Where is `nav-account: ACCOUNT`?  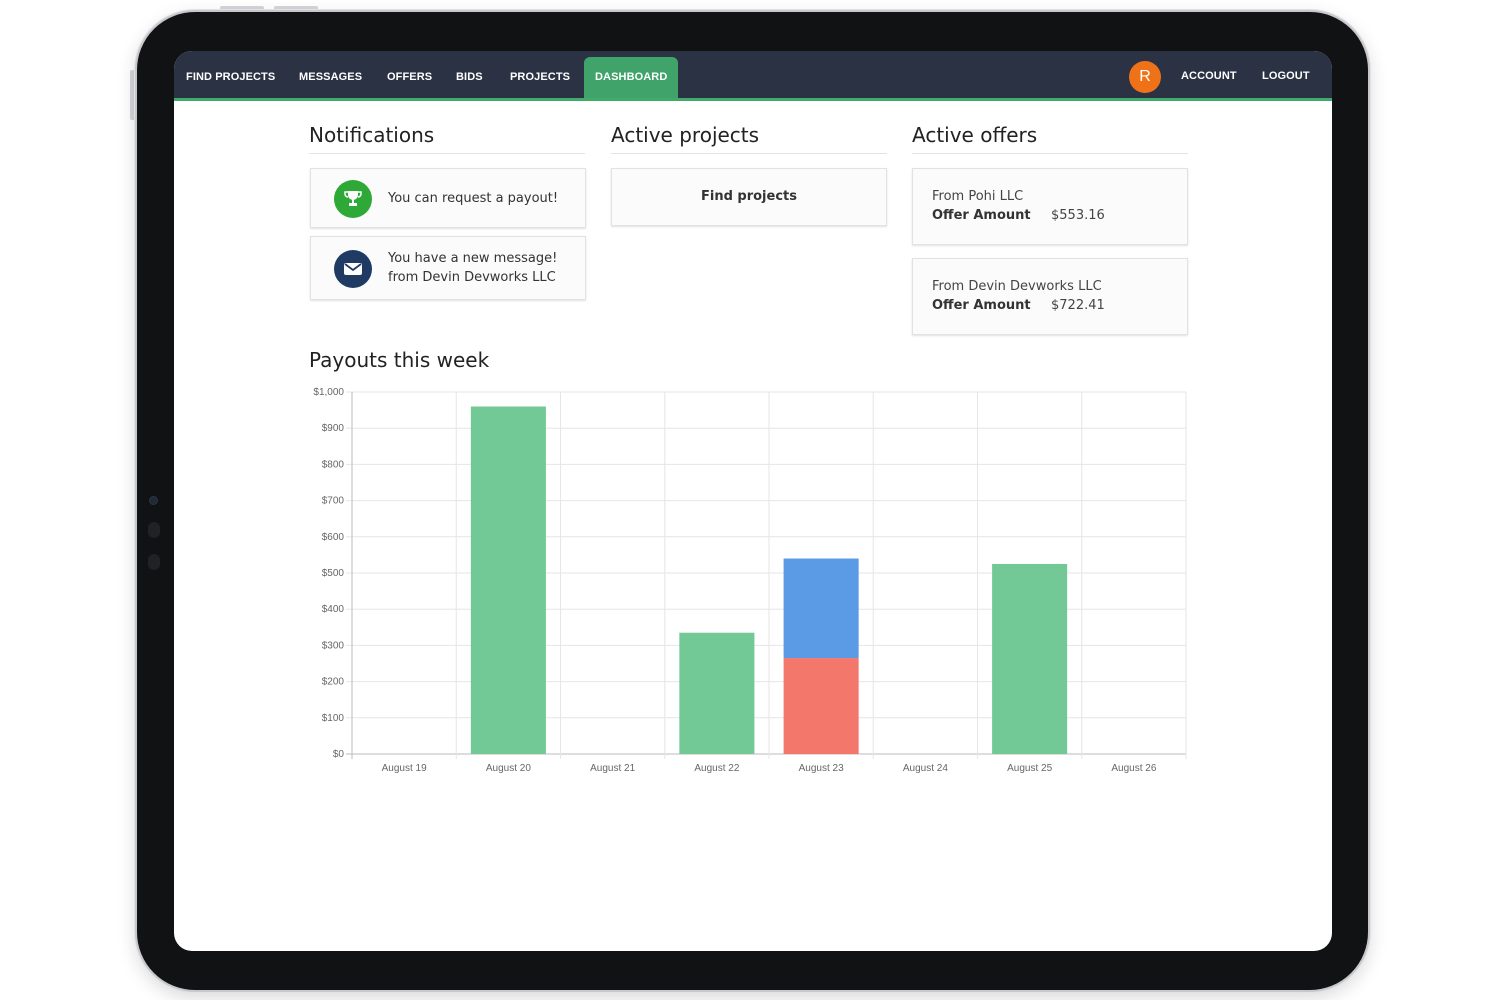 nav-account: ACCOUNT is located at coordinates (1209, 76).